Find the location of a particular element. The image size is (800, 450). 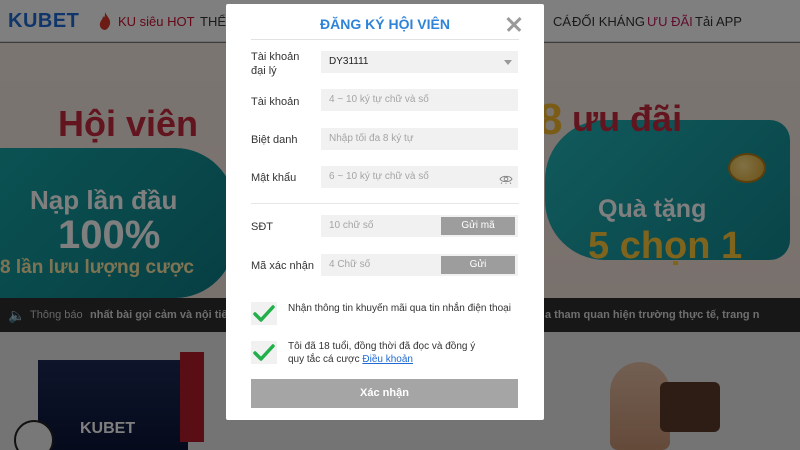

form-divider is located at coordinates (385, 203).